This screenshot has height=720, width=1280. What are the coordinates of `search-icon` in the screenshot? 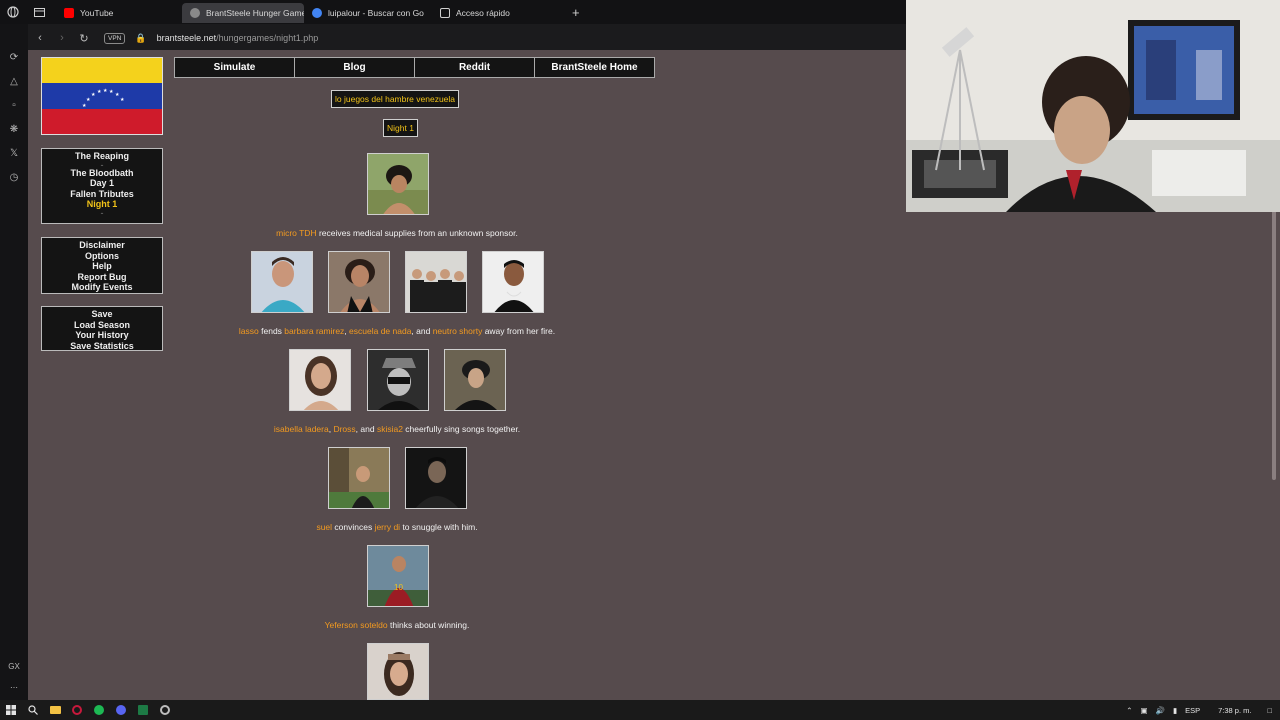 It's located at (33, 710).